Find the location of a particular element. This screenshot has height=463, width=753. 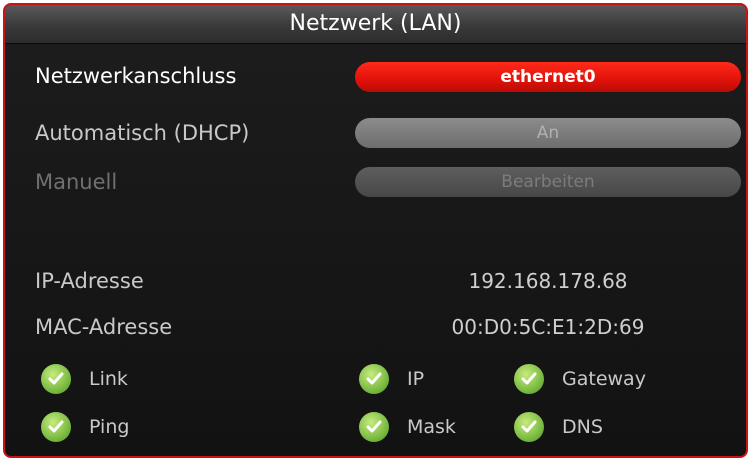

status-mask: Mask is located at coordinates (407, 427).